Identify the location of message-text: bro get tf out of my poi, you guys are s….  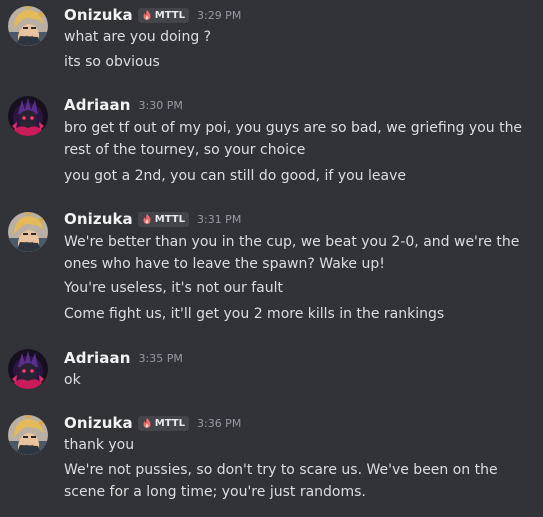
(293, 139).